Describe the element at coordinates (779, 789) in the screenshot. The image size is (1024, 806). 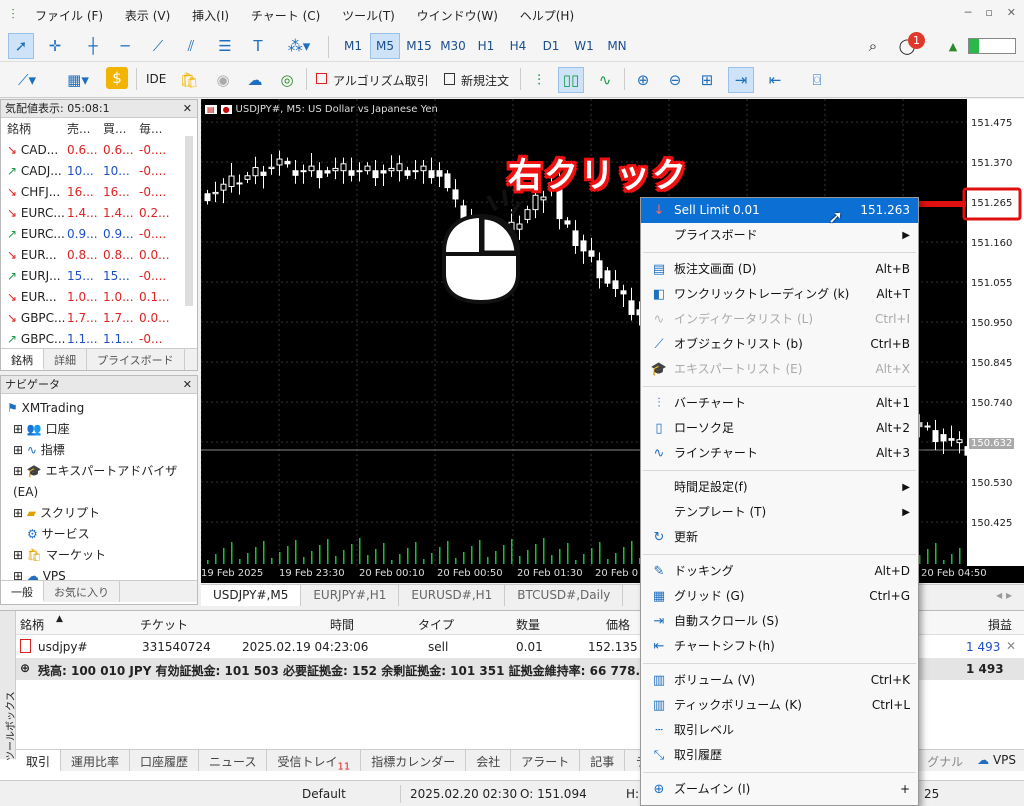
I see `context-menu-item: ⊕ ズームイン (I) +` at that location.